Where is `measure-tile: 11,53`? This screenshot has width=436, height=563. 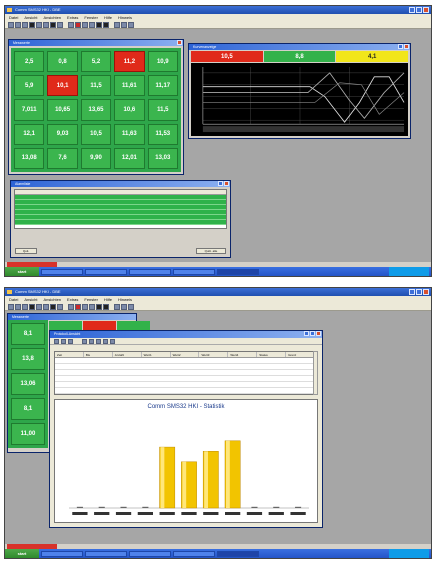
measure-tile: 11,53 is located at coordinates (162, 134).